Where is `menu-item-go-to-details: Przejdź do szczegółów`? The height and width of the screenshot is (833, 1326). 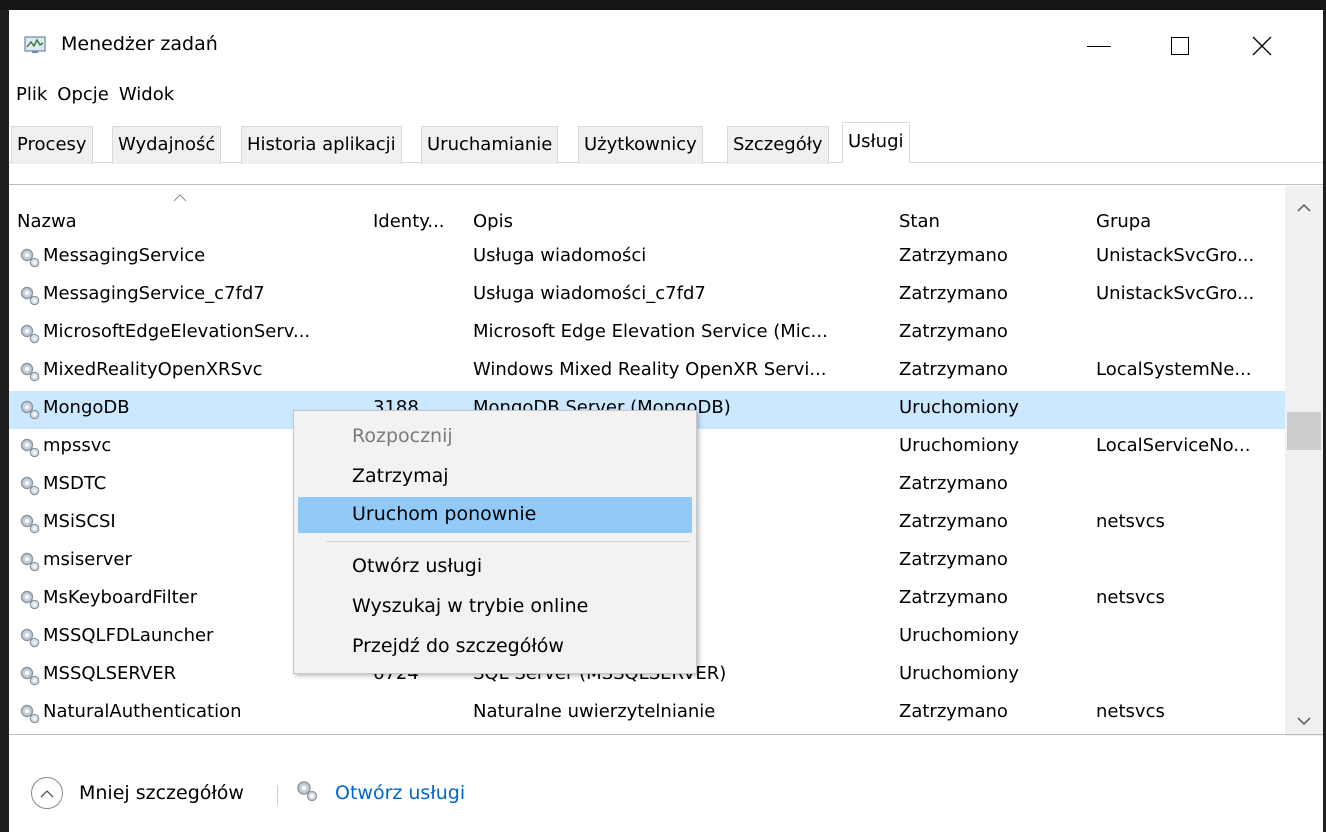 menu-item-go-to-details: Przejdź do szczegółów is located at coordinates (495, 647).